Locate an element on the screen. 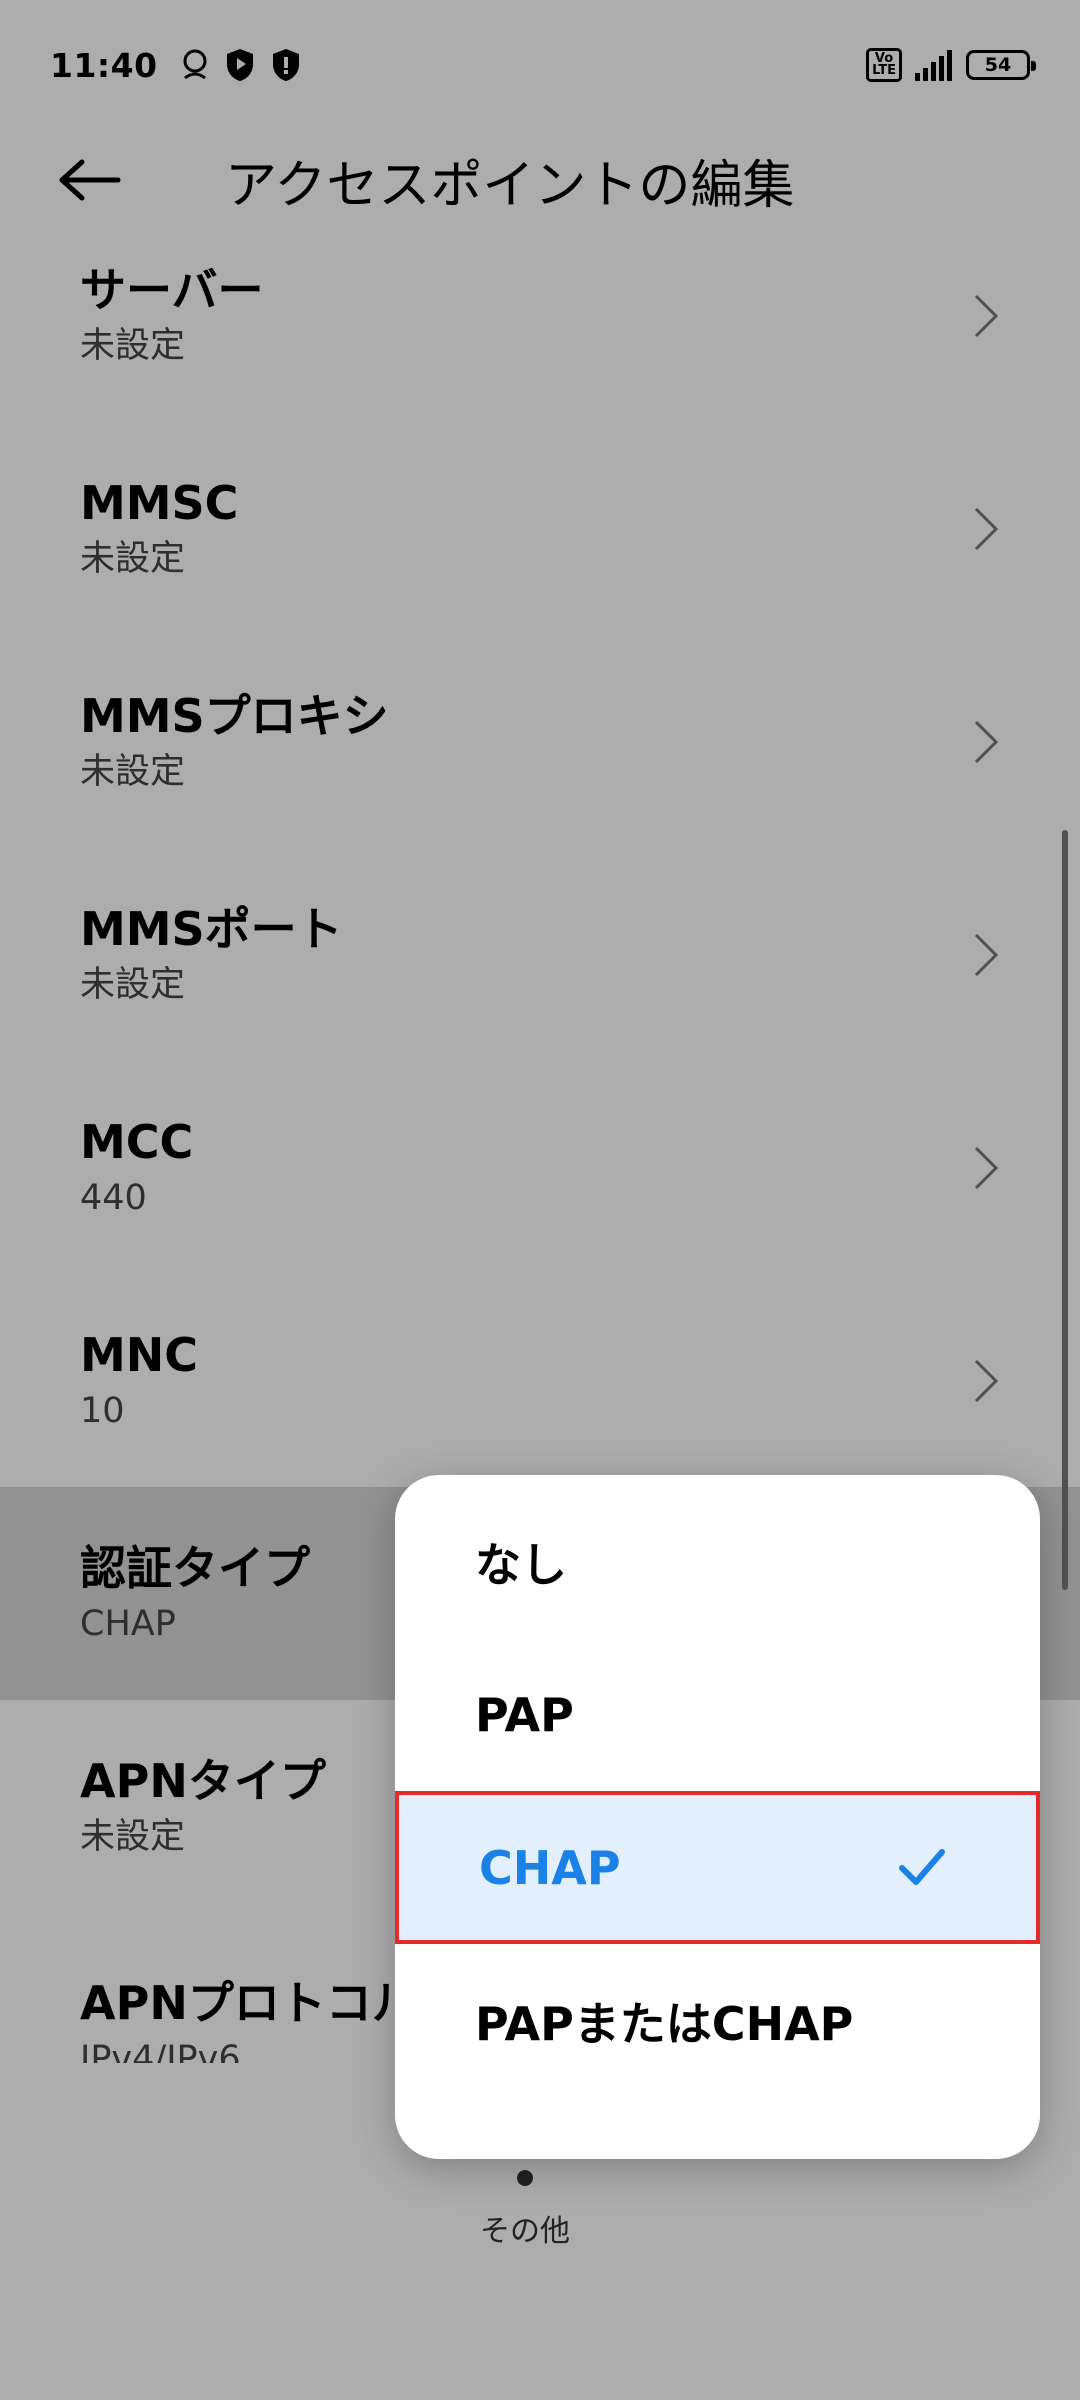 This screenshot has height=2400, width=1080. option-label: PAPまたはCHAP is located at coordinates (664, 2023).